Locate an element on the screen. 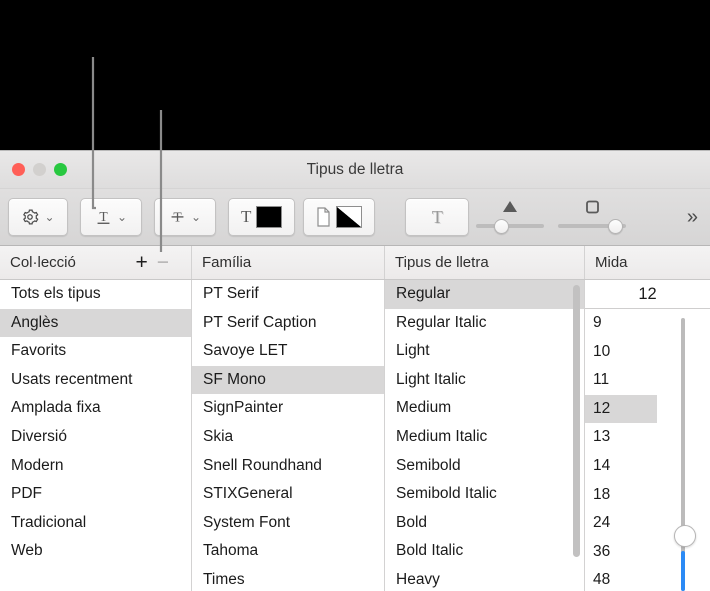  text-shadow-button: T is located at coordinates (437, 217).